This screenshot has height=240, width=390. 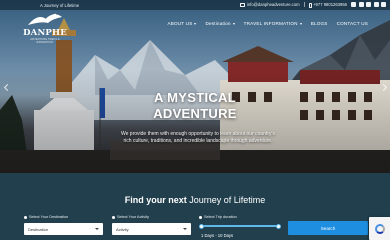 I want to click on recaptcha-badge, so click(x=379, y=228).